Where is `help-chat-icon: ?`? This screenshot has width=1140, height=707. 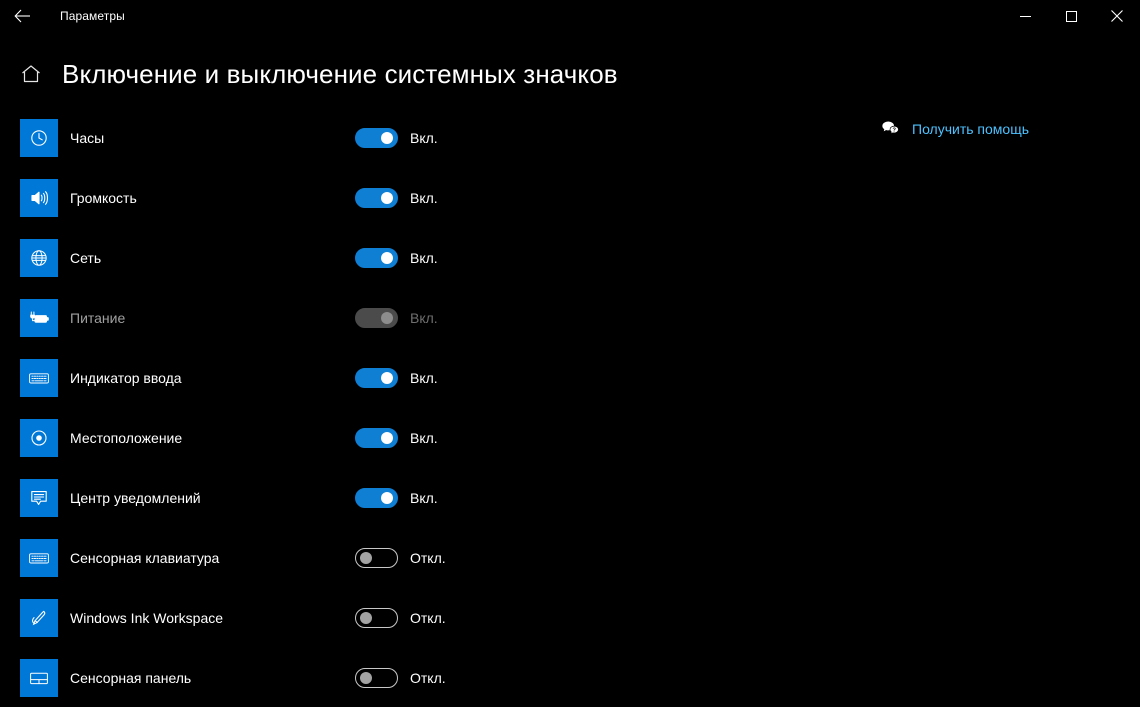 help-chat-icon: ? is located at coordinates (891, 129).